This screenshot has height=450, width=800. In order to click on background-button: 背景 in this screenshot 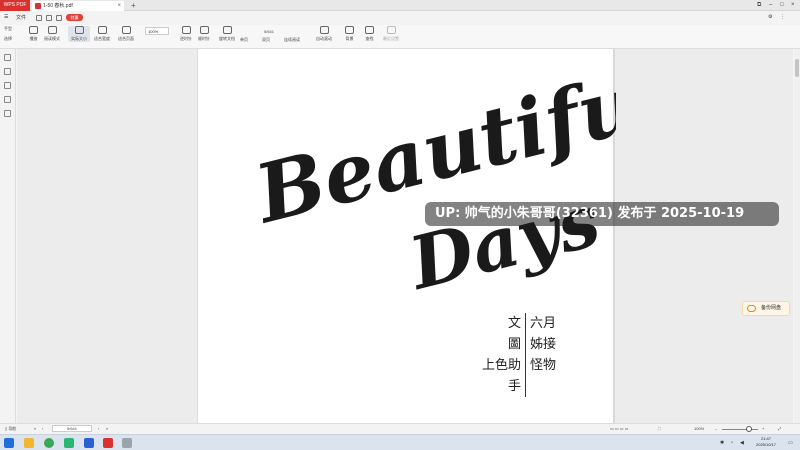, I will do `click(349, 34)`.